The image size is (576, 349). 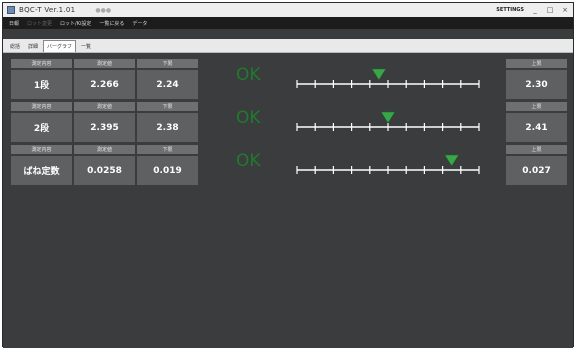 I want to click on tab-bar: 総括 詳細 バーグラフ 一覧, so click(x=288, y=46).